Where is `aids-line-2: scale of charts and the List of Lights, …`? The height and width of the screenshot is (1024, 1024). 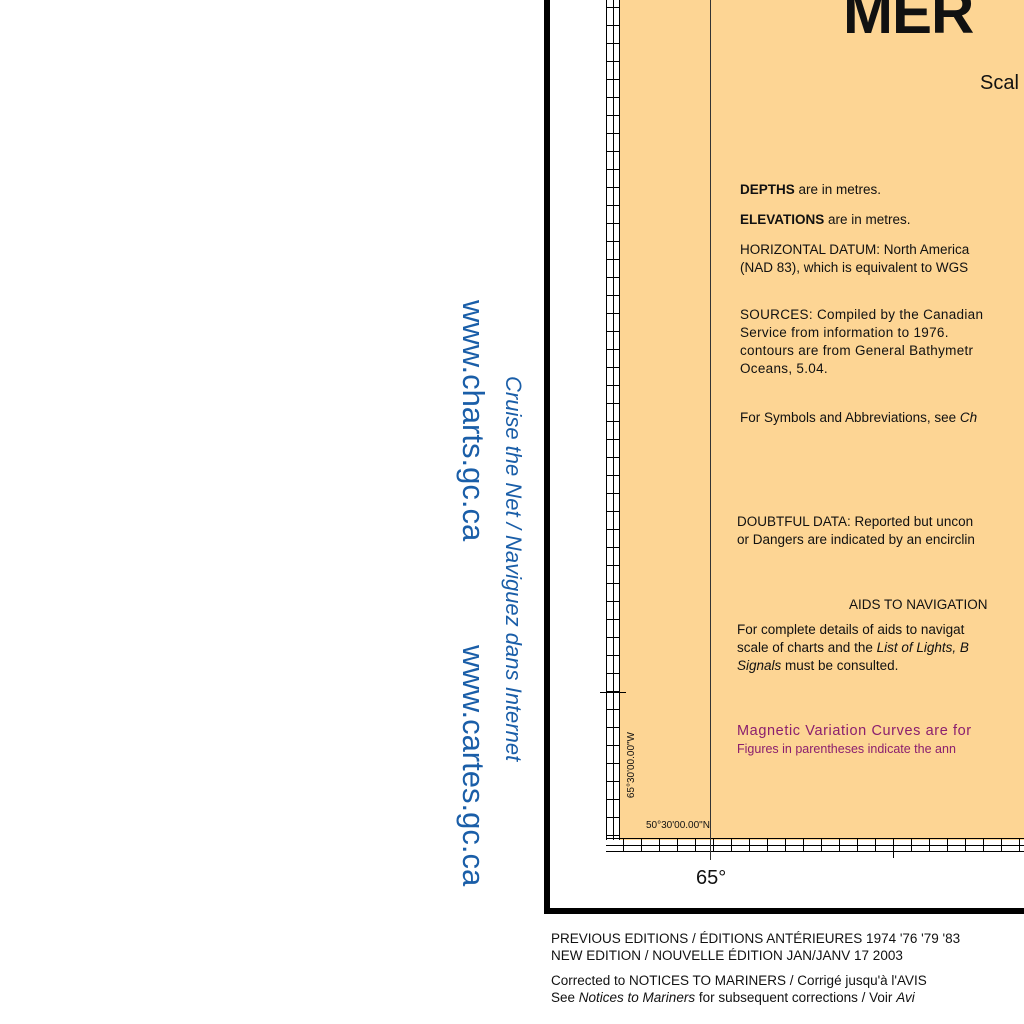 aids-line-2: scale of charts and the List of Lights, … is located at coordinates (853, 648).